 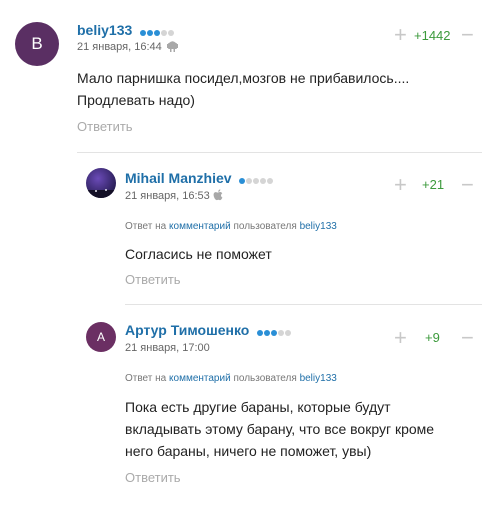 What do you see at coordinates (105, 30) in the screenshot?
I see `author-label: beliy133` at bounding box center [105, 30].